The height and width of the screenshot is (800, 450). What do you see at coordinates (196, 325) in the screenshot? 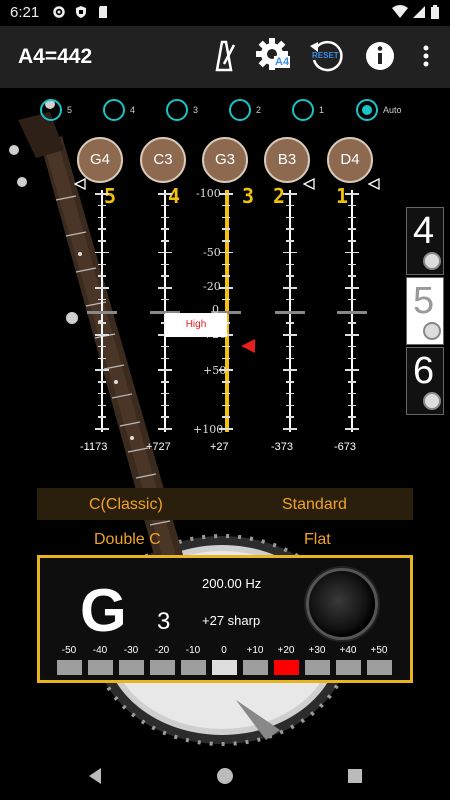
I see `high-indicator-label: High` at bounding box center [196, 325].